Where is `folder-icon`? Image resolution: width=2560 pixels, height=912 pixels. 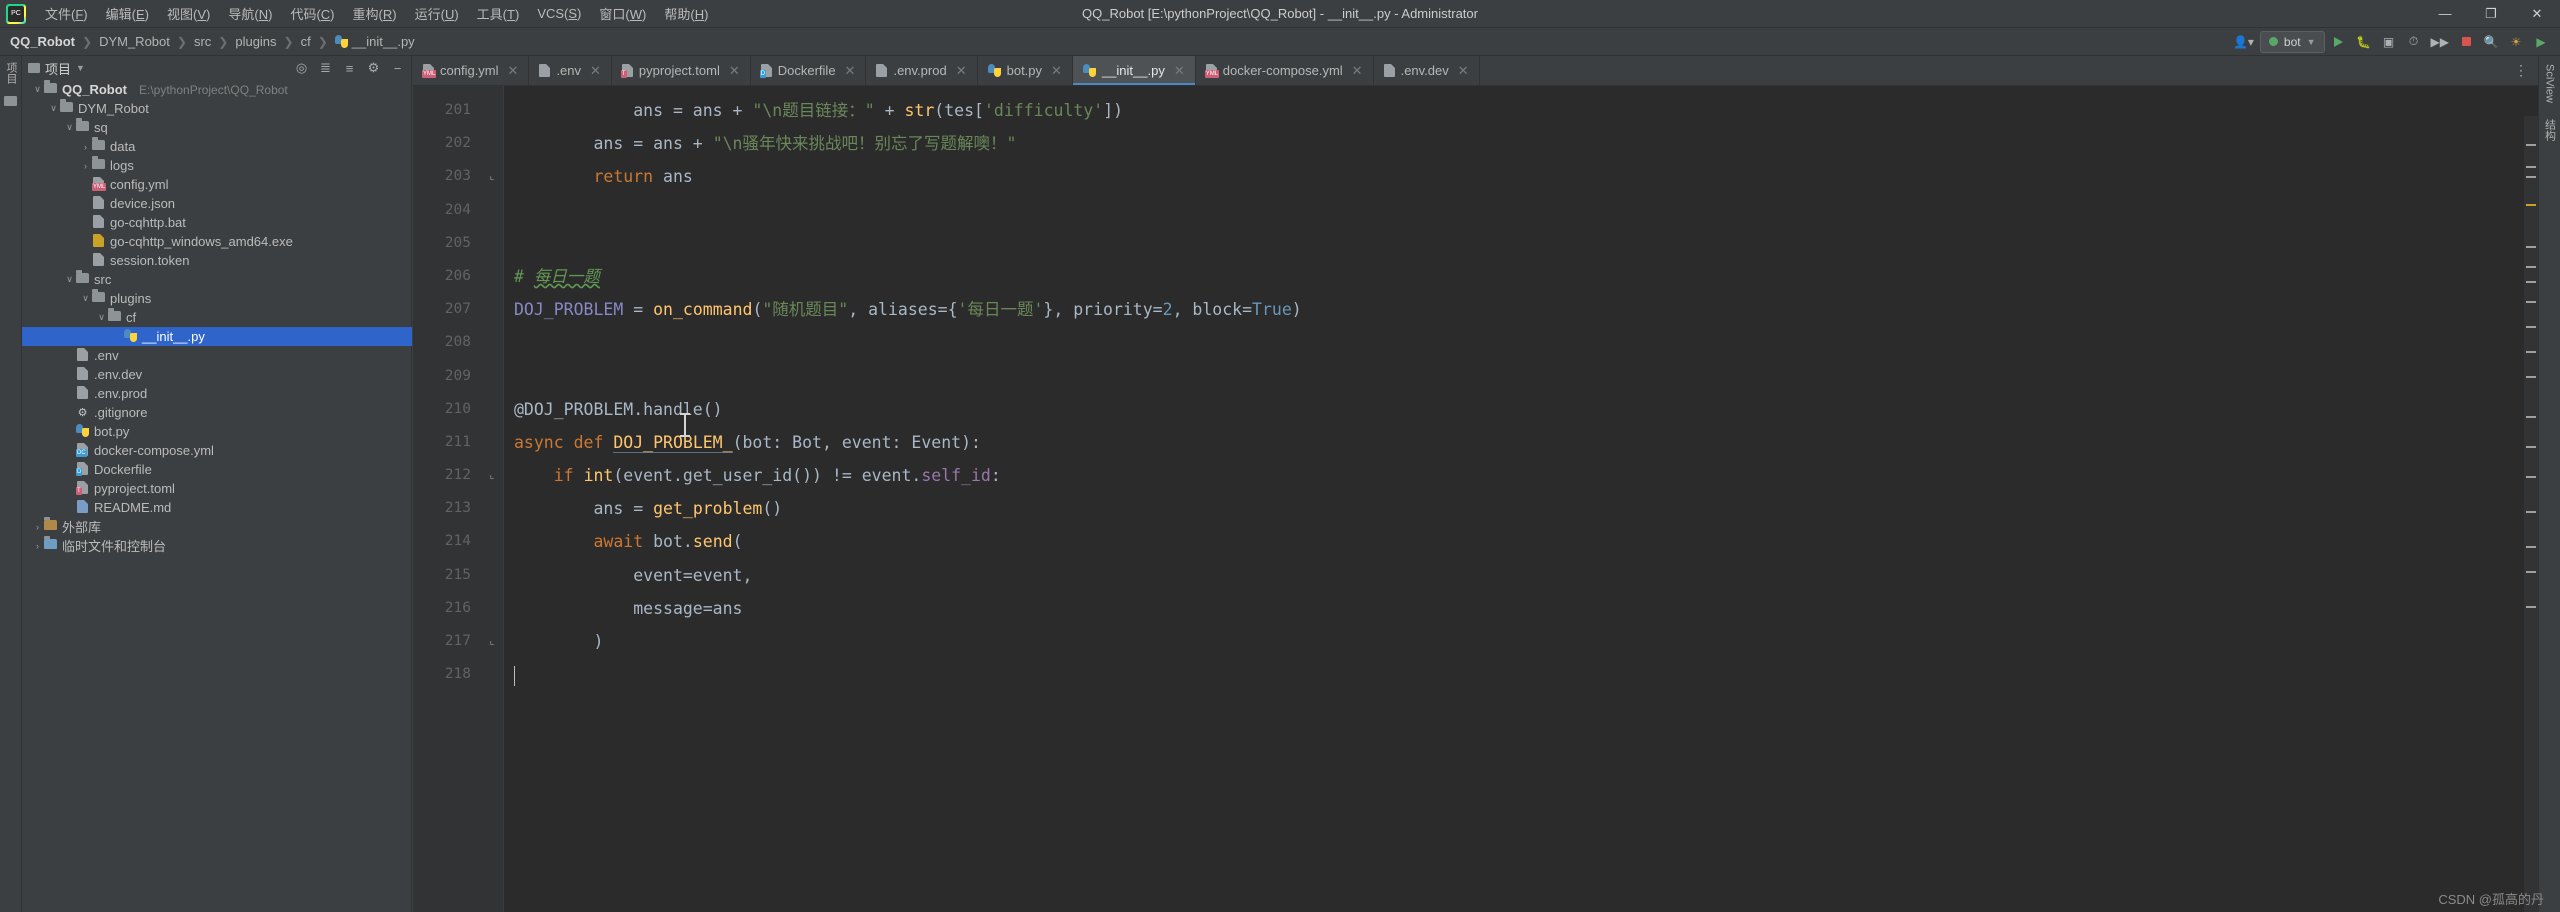
folder-icon is located at coordinates (10, 101).